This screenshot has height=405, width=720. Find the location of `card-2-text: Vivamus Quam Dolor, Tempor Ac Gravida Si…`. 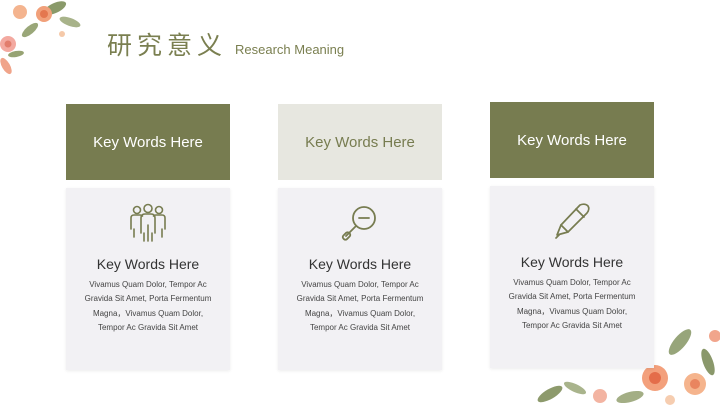

card-2-text: Vivamus Quam Dolor, Tempor Ac Gravida Si… is located at coordinates (360, 306).